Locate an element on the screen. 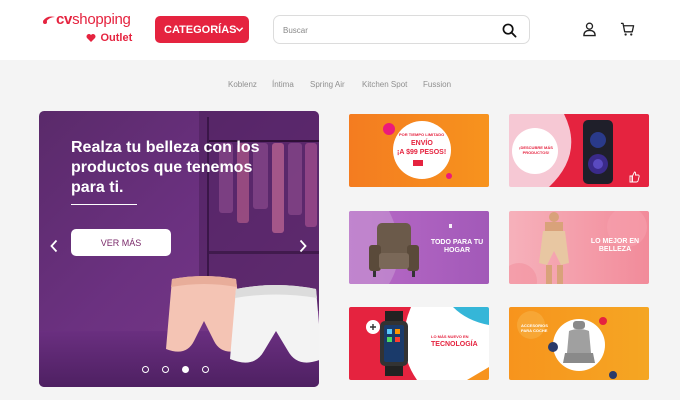 The width and height of the screenshot is (680, 400). promo-tile-belleza: LO MEJOR EN BELLEZA is located at coordinates (579, 247).